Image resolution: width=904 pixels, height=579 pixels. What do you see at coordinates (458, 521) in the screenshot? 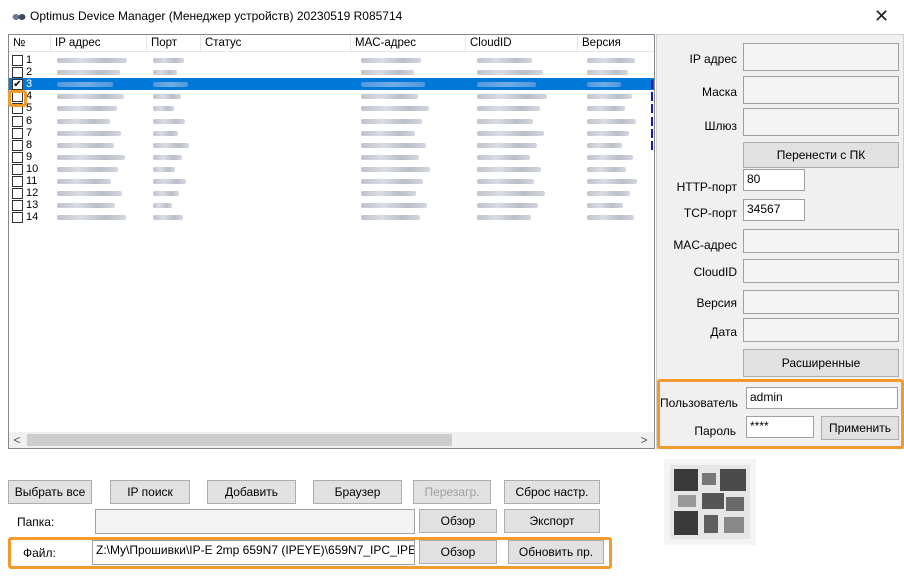
I see `folder-browse-button: Обзор` at bounding box center [458, 521].